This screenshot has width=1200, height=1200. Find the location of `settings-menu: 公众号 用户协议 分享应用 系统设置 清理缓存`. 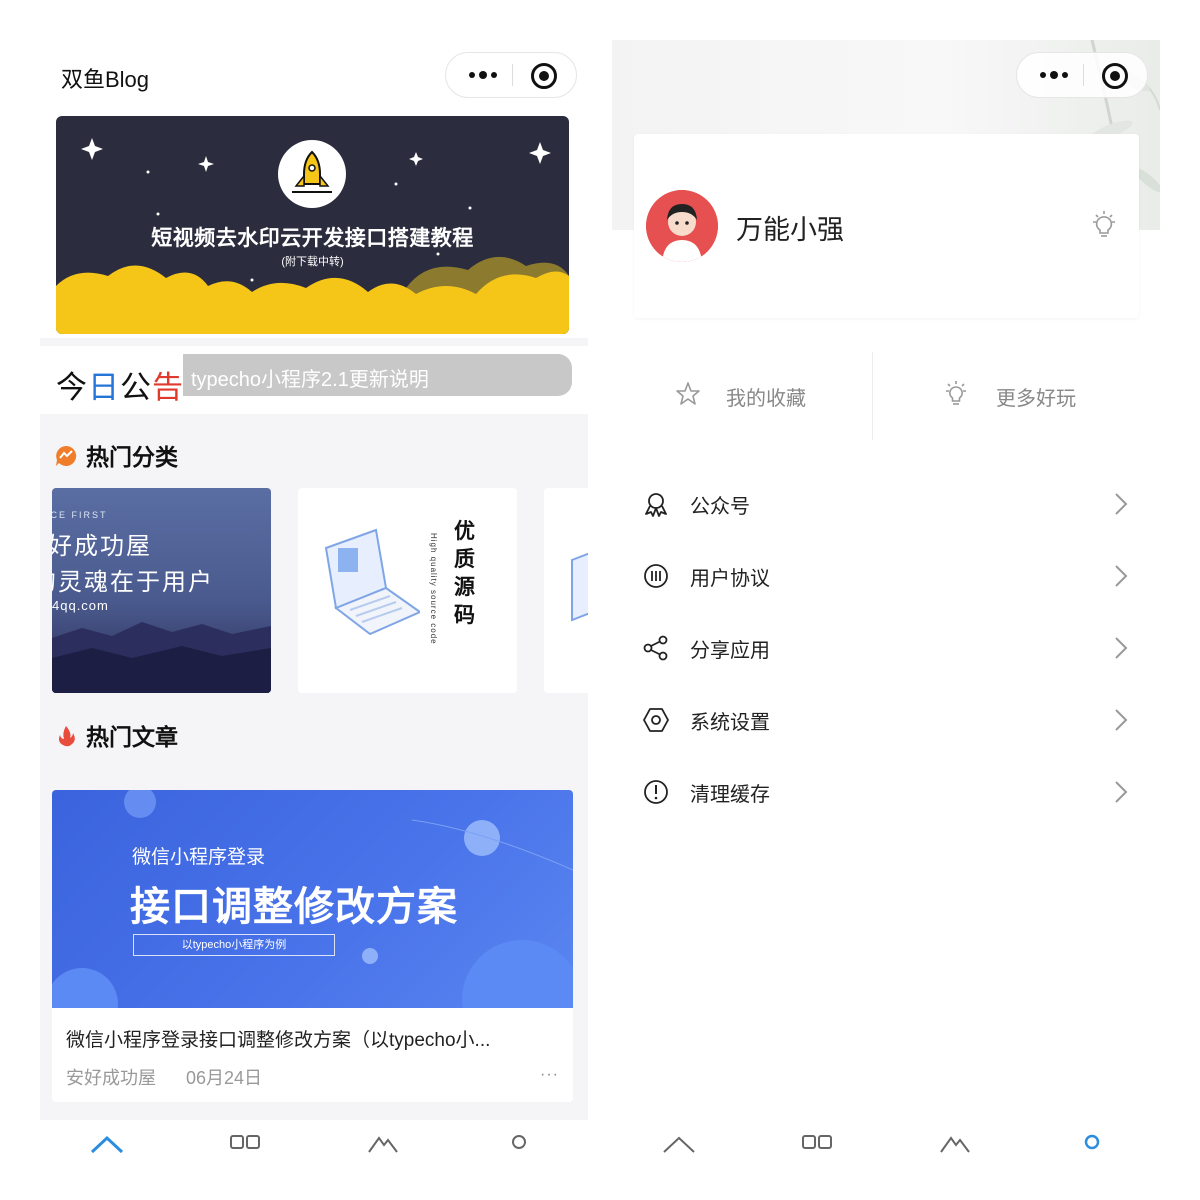

settings-menu: 公众号 用户协议 分享应用 系统设置 清理缓存 is located at coordinates (886, 648).